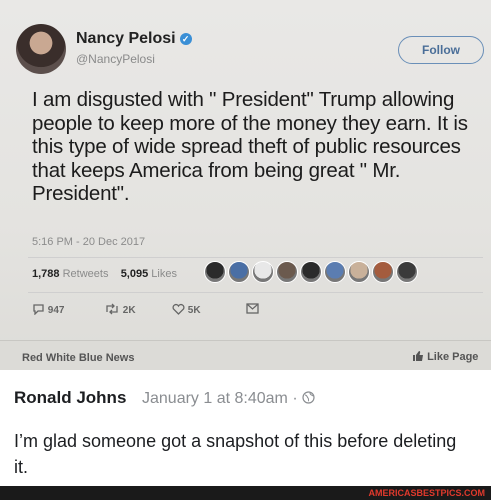 The height and width of the screenshot is (500, 491). Describe the element at coordinates (186, 309) in the screenshot. I see `like-button: 5K` at that location.